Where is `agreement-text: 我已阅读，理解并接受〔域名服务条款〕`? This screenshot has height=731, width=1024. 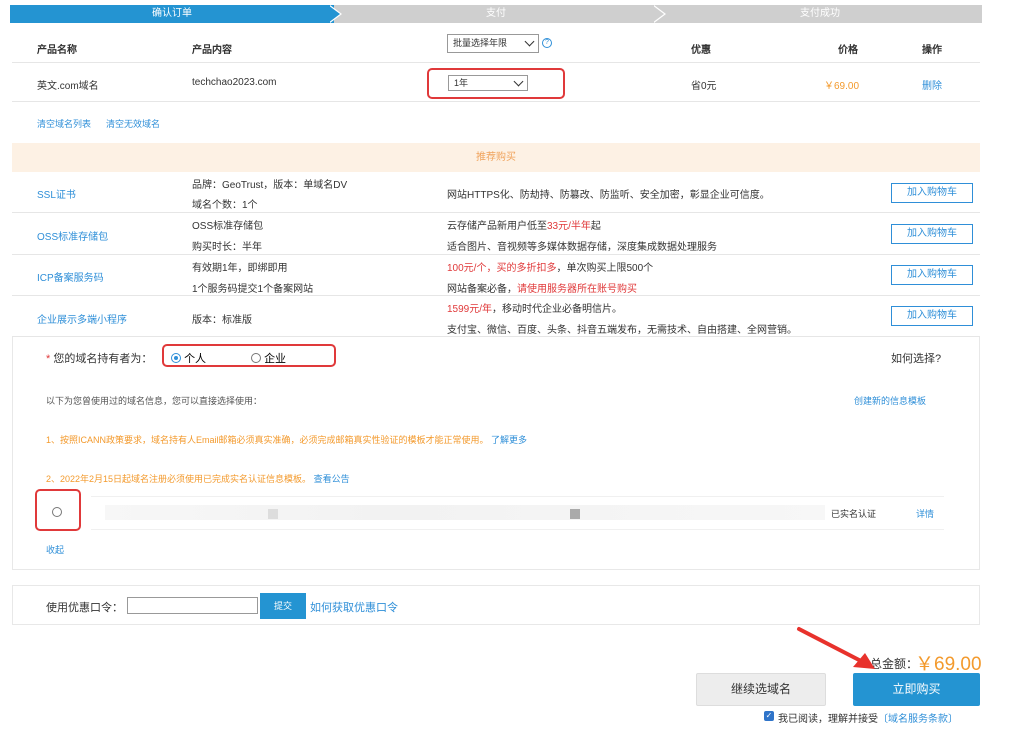
agreement-text: 我已阅读，理解并接受〔域名服务条款〕 is located at coordinates (868, 717).